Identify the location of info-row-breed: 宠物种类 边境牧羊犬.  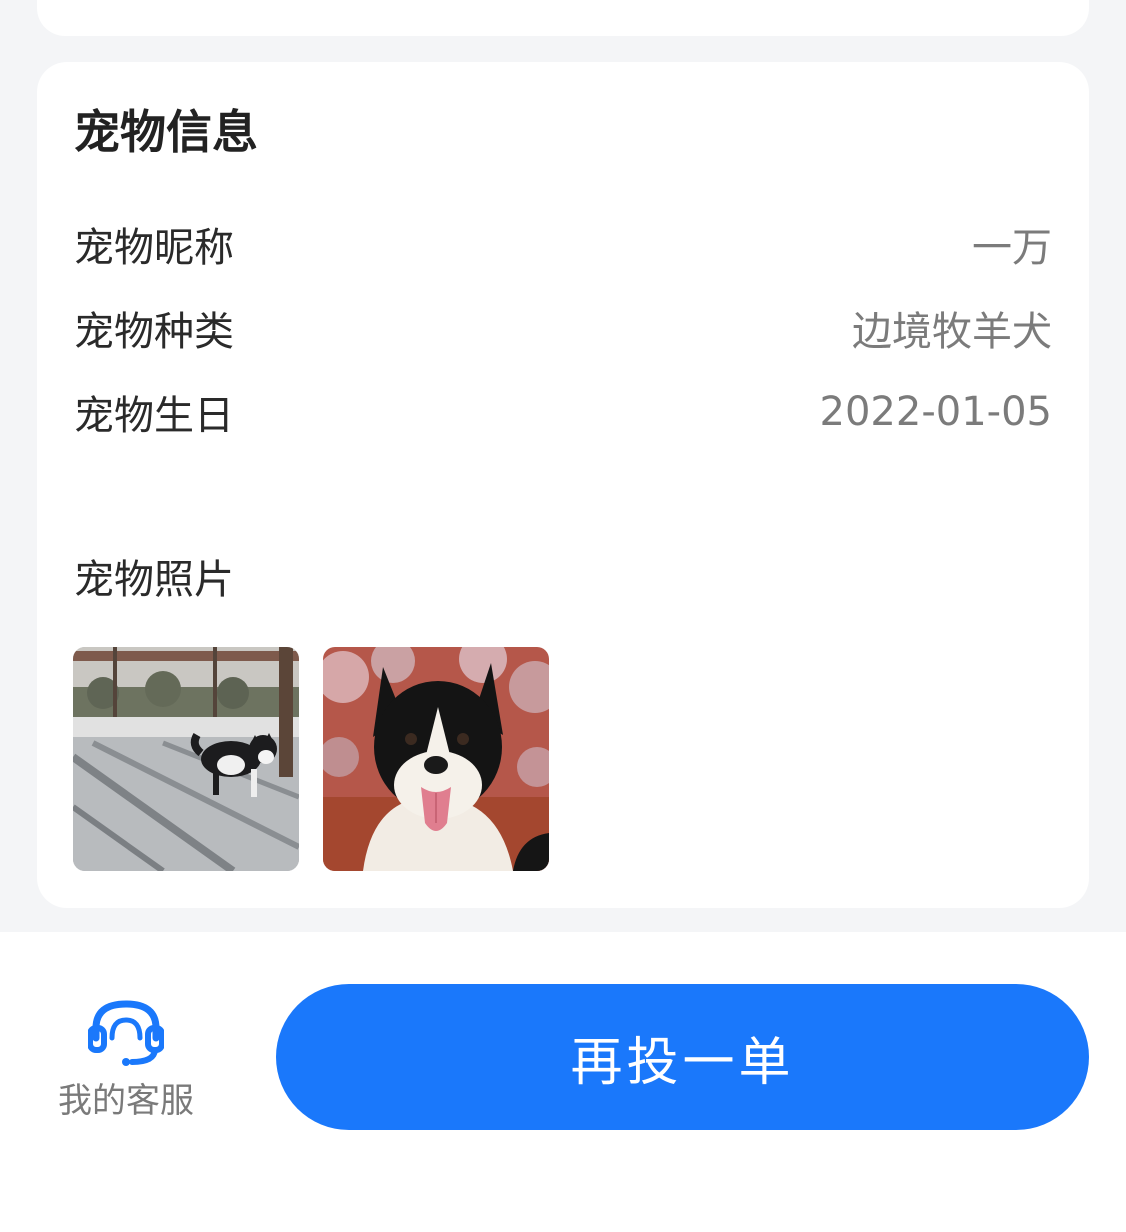
(563, 328).